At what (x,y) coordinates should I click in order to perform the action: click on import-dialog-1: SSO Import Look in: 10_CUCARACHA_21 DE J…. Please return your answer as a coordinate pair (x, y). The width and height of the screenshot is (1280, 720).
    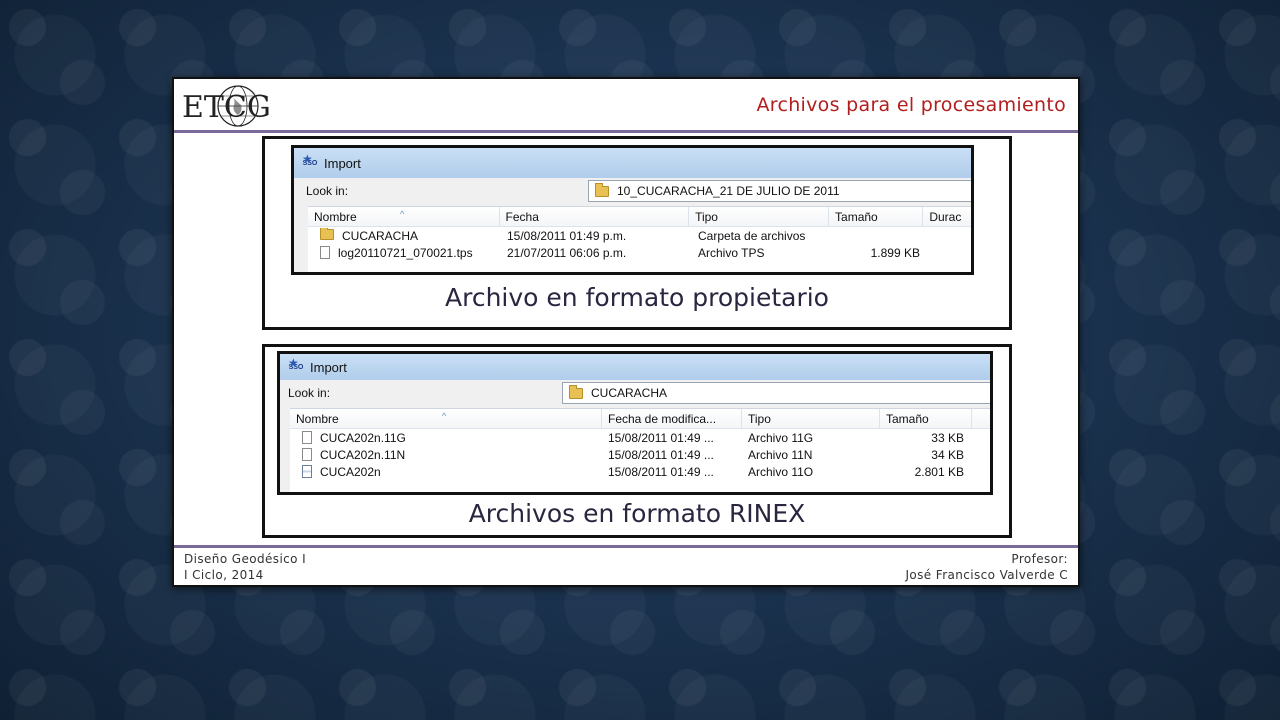
    Looking at the image, I should click on (632, 210).